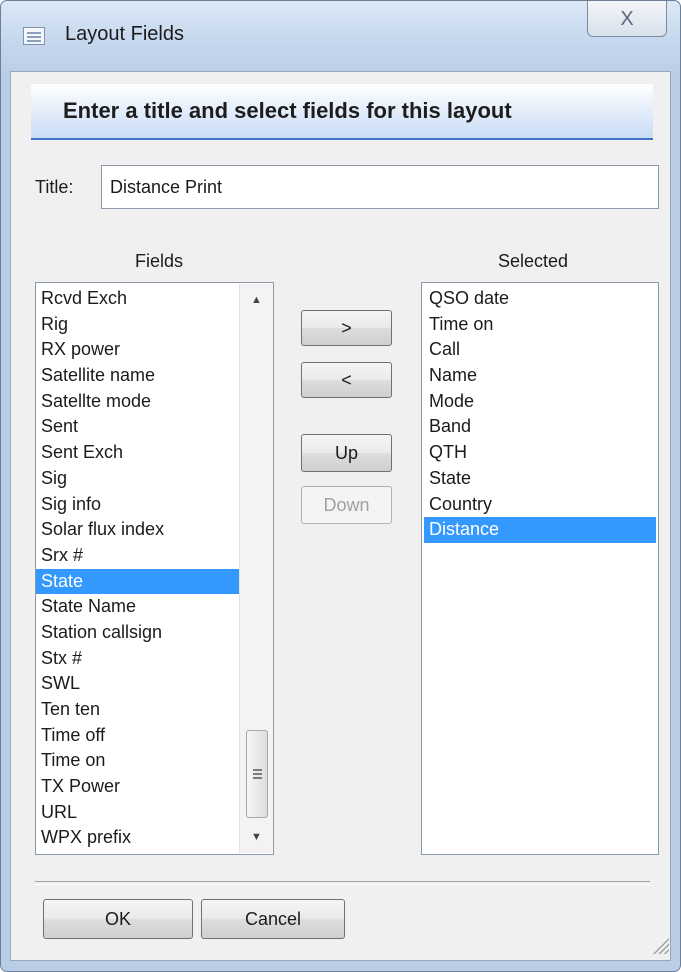 Image resolution: width=681 pixels, height=972 pixels. I want to click on scroll-thumb, so click(257, 774).